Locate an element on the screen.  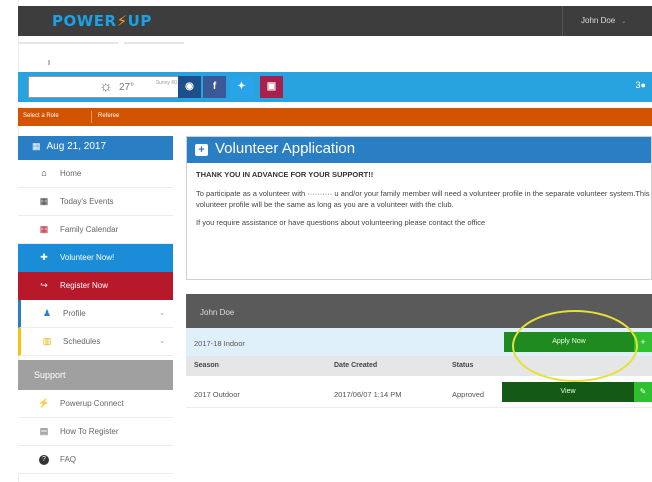
support-heading: Support is located at coordinates (95, 375).